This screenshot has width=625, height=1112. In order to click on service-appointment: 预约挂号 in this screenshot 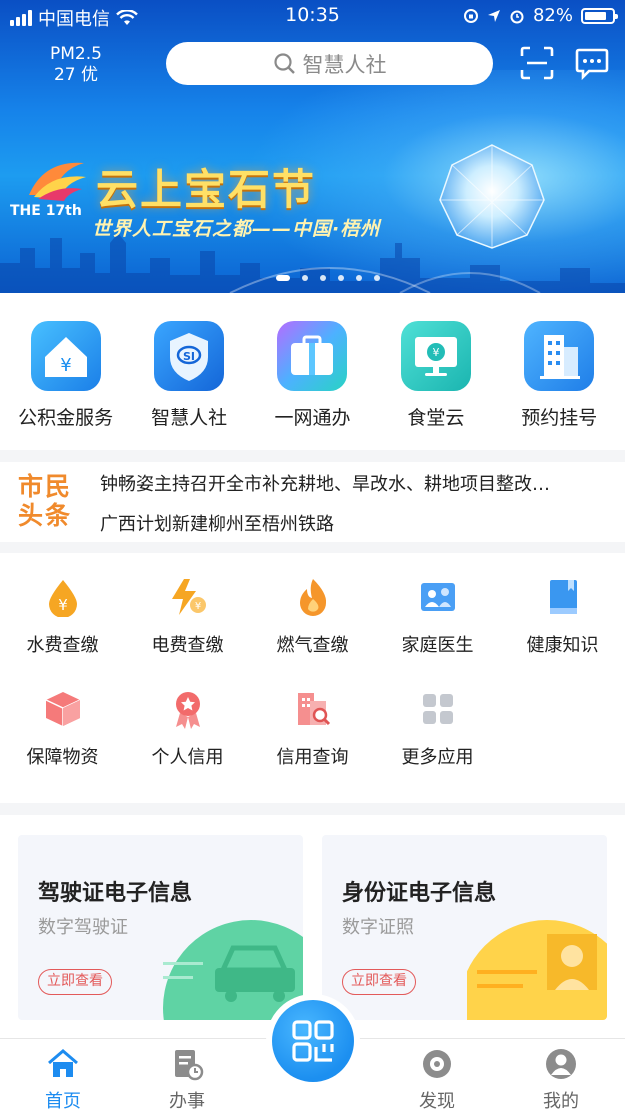, I will do `click(559, 385)`.